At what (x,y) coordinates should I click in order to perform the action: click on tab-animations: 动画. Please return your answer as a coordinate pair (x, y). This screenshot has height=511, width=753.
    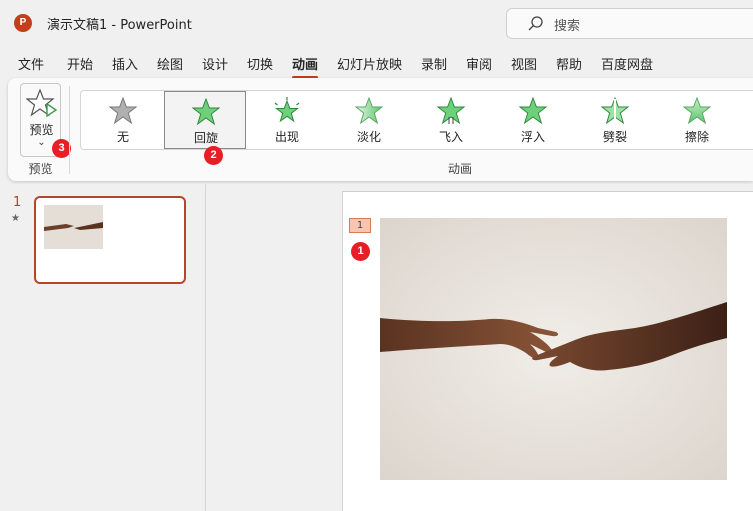
    Looking at the image, I should click on (305, 66).